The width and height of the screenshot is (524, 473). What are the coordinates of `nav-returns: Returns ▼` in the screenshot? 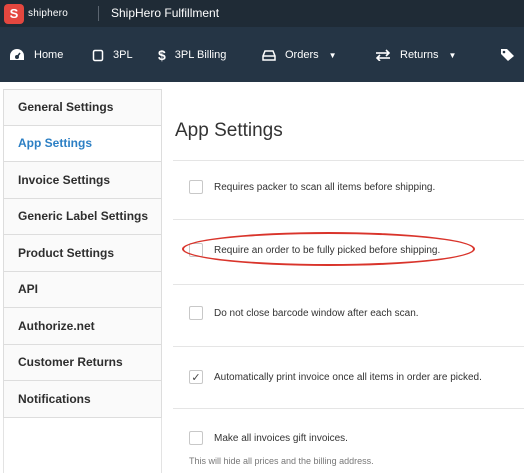 It's located at (415, 55).